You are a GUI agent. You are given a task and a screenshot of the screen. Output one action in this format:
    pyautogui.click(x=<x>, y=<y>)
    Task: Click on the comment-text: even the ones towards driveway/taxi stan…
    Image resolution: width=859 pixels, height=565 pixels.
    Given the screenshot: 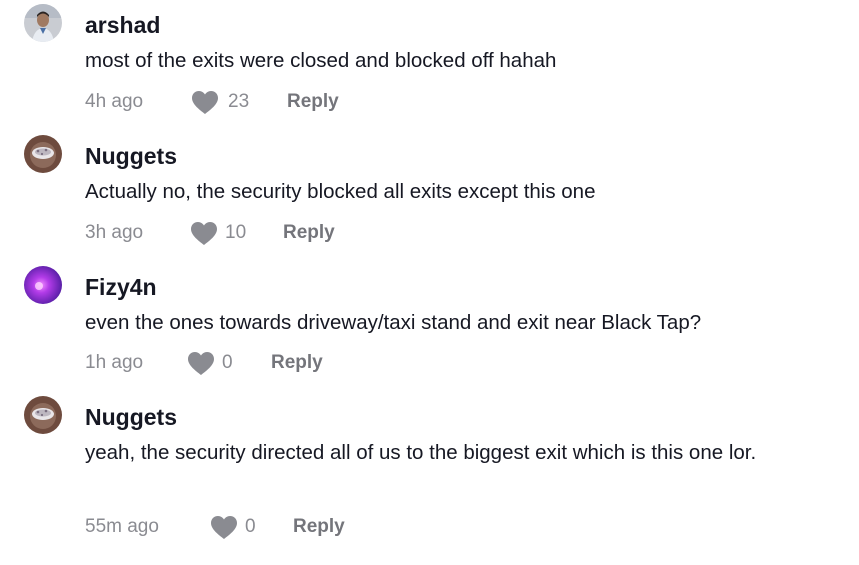 What is the action you would take?
    pyautogui.click(x=393, y=322)
    